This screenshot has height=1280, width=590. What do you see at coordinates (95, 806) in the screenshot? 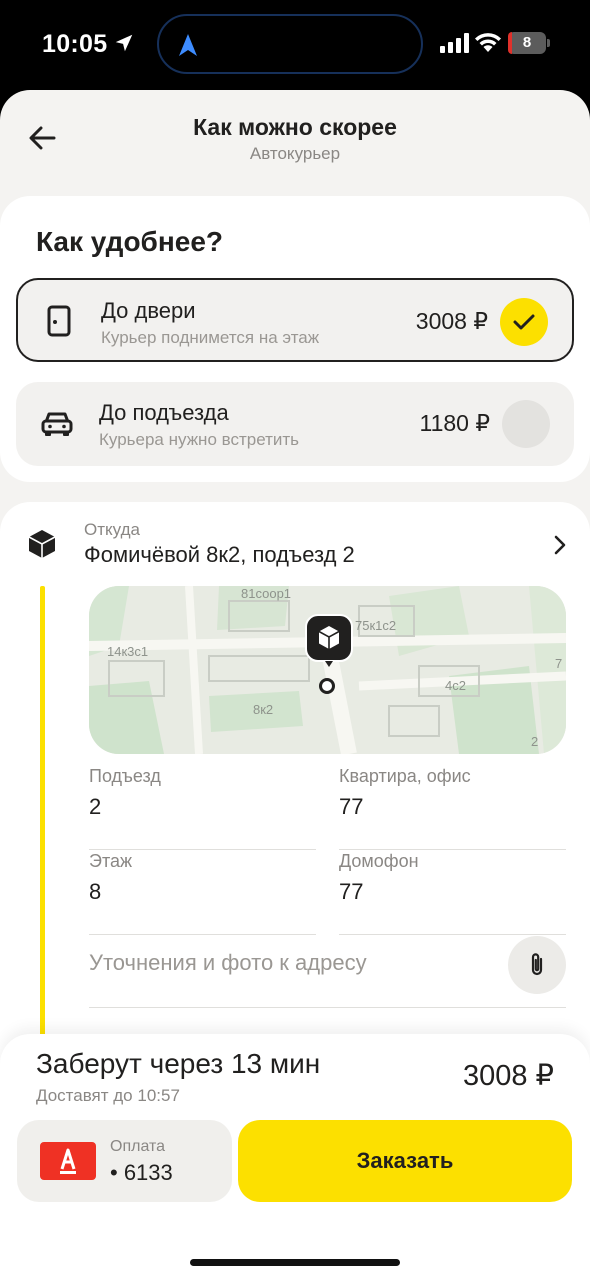
I see `field-value: 2` at bounding box center [95, 806].